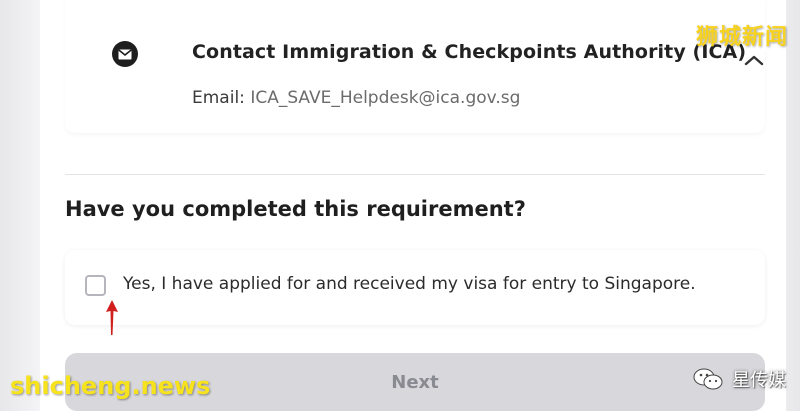 The height and width of the screenshot is (411, 800). What do you see at coordinates (125, 54) in the screenshot?
I see `mail-icon` at bounding box center [125, 54].